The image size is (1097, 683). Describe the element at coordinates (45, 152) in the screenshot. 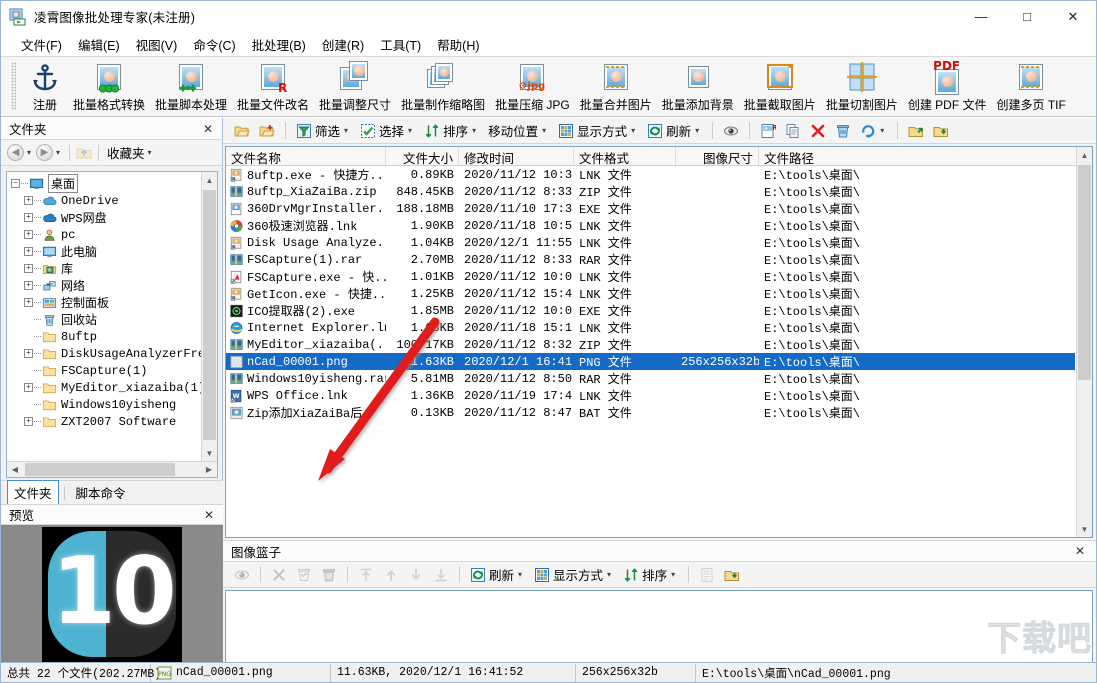

I see `forward-icon: ▶` at that location.